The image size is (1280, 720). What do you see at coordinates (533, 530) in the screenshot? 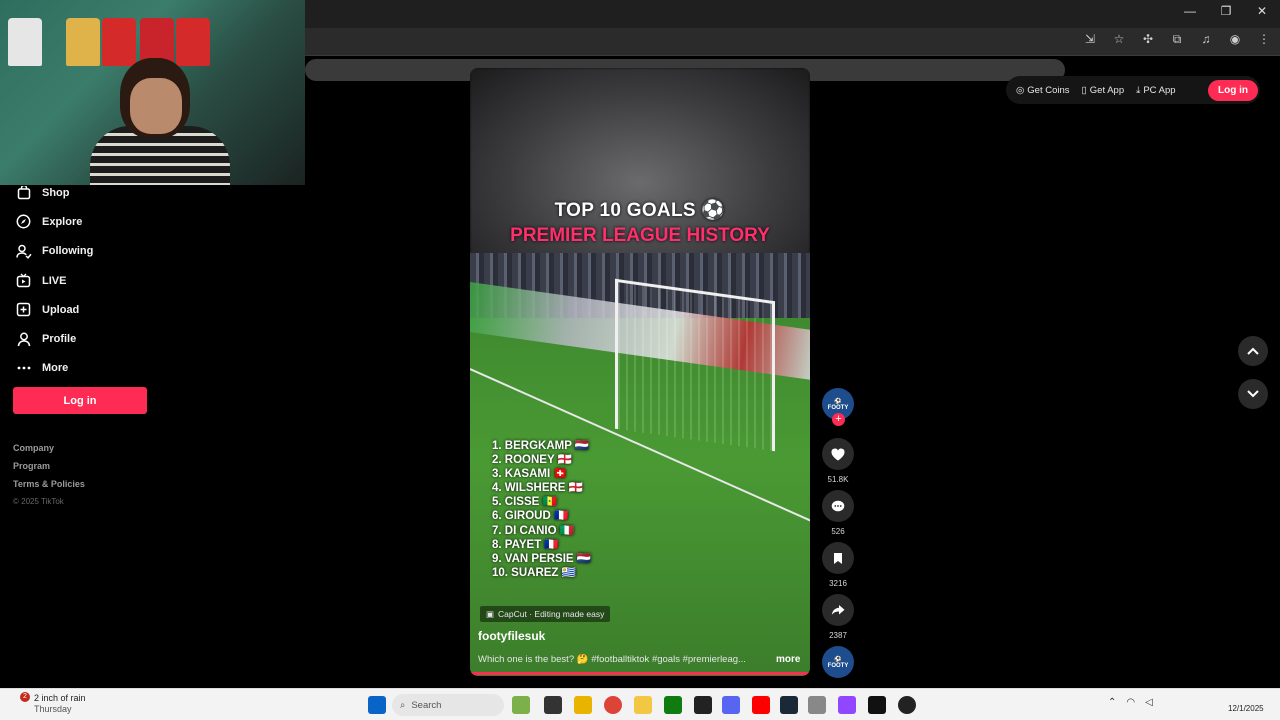
I see `ranking-item: 7. DI CANIO 🇮🇹` at bounding box center [533, 530].